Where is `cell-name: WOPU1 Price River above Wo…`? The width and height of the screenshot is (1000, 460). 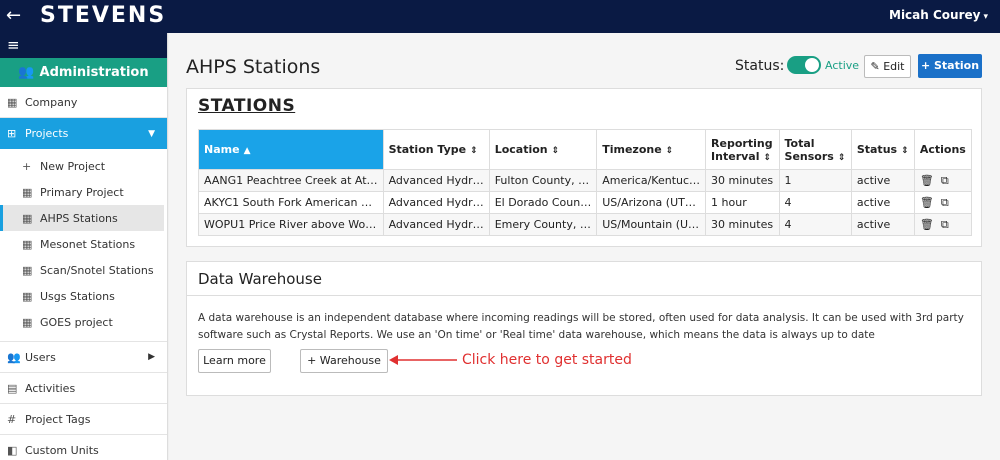 cell-name: WOPU1 Price River above Wo… is located at coordinates (291, 224).